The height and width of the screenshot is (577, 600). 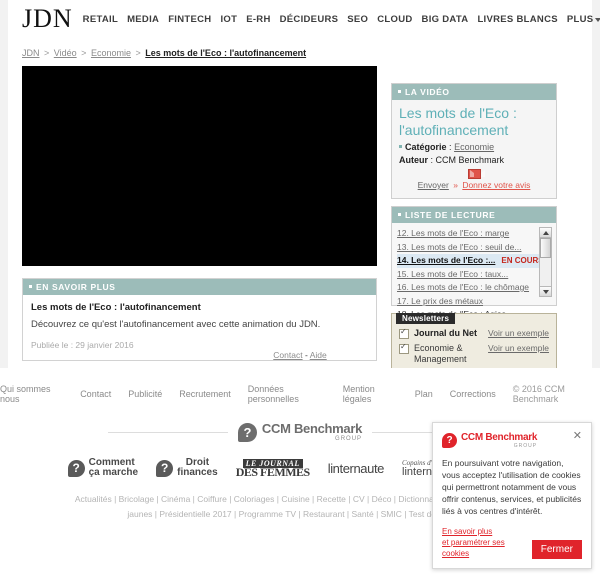 I want to click on brand-comment-ca-marche: ? Comment ça marche, so click(x=103, y=468).